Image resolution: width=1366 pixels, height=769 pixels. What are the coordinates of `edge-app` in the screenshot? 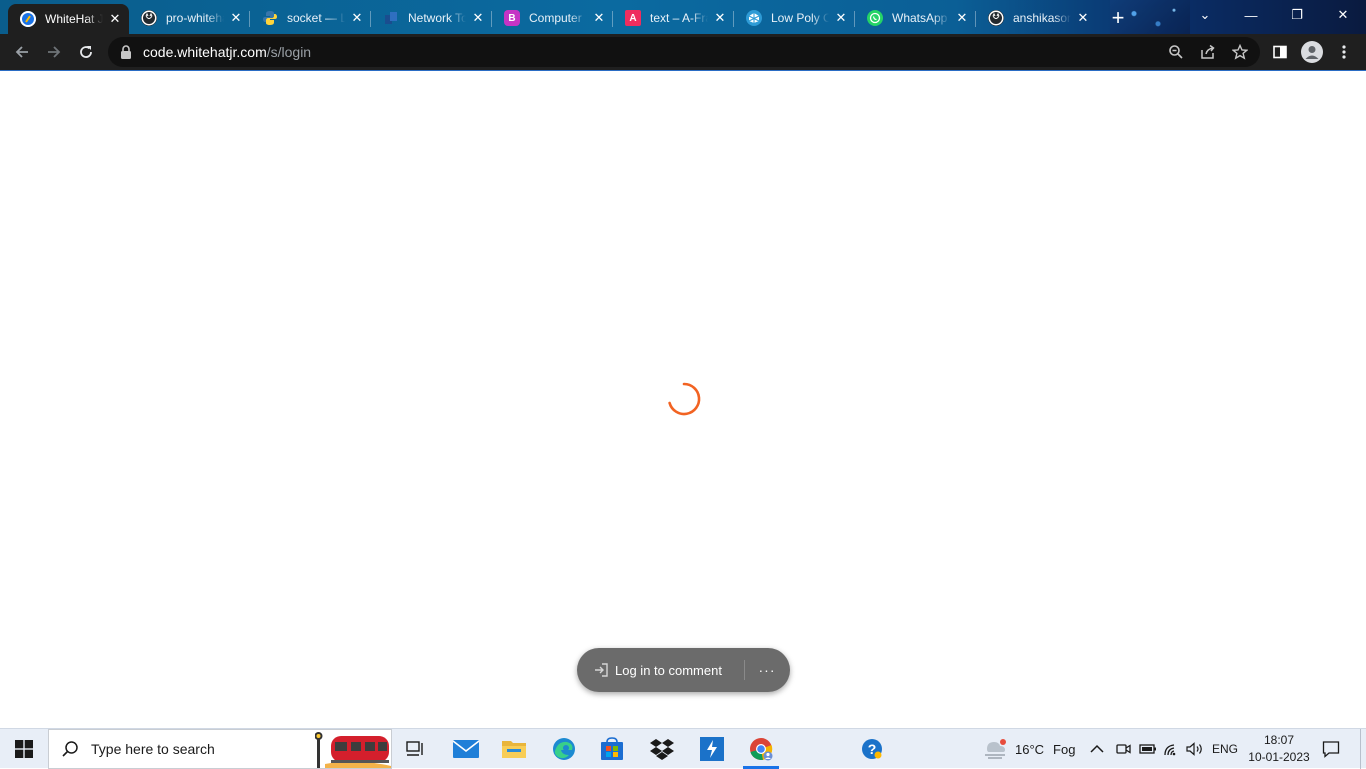 It's located at (564, 749).